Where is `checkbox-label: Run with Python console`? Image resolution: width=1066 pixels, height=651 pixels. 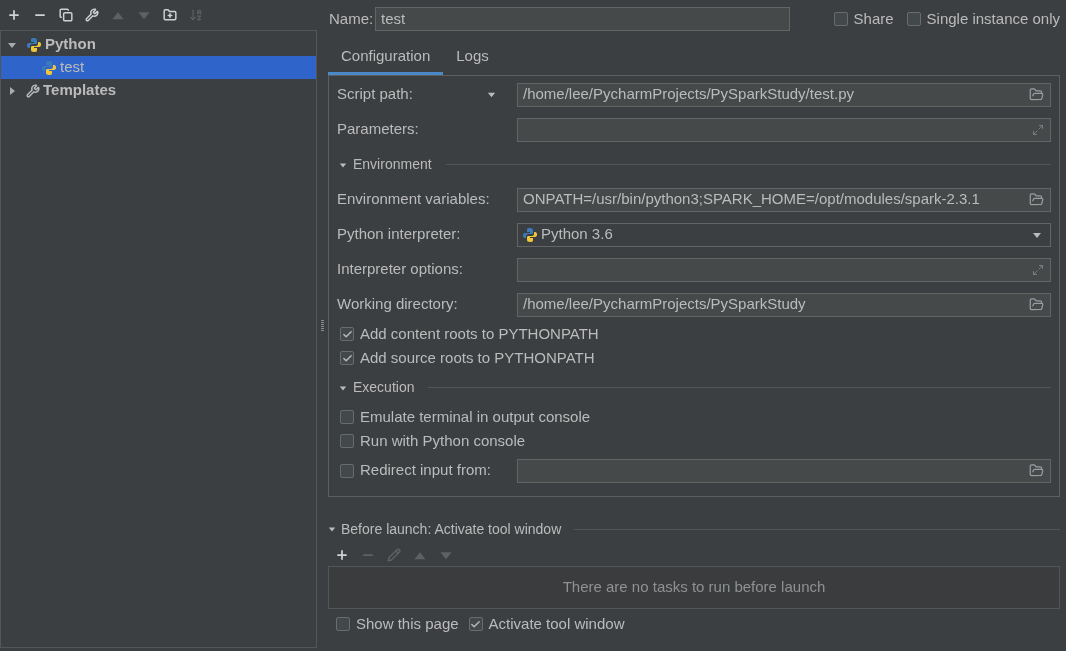 checkbox-label: Run with Python console is located at coordinates (443, 440).